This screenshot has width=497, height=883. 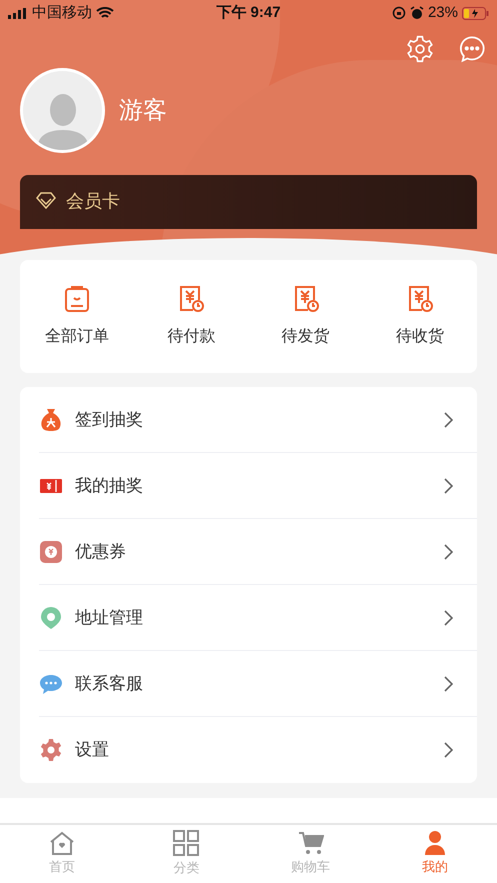 What do you see at coordinates (443, 12) in the screenshot?
I see `battery-percent: 23%` at bounding box center [443, 12].